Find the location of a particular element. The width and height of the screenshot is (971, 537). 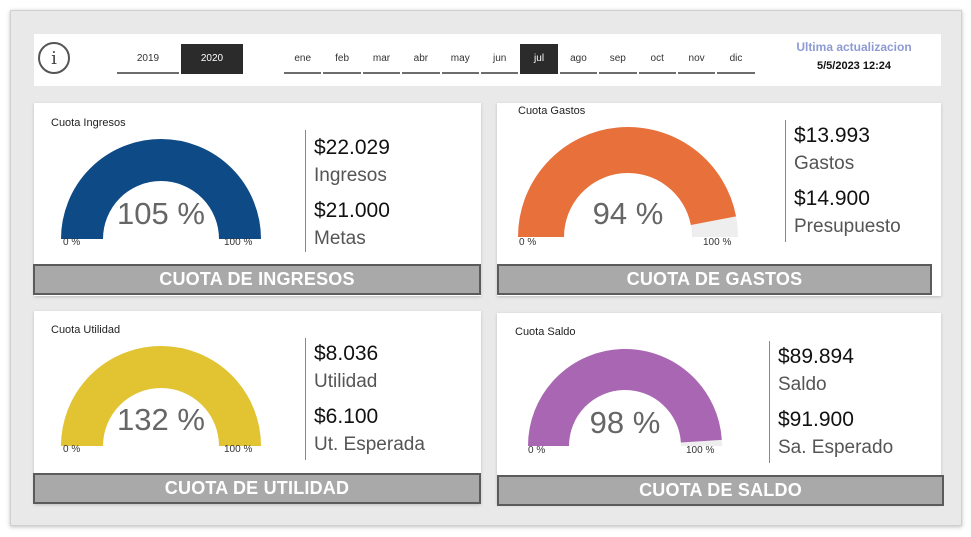

kpi-value-actual: $22.029 is located at coordinates (352, 147).